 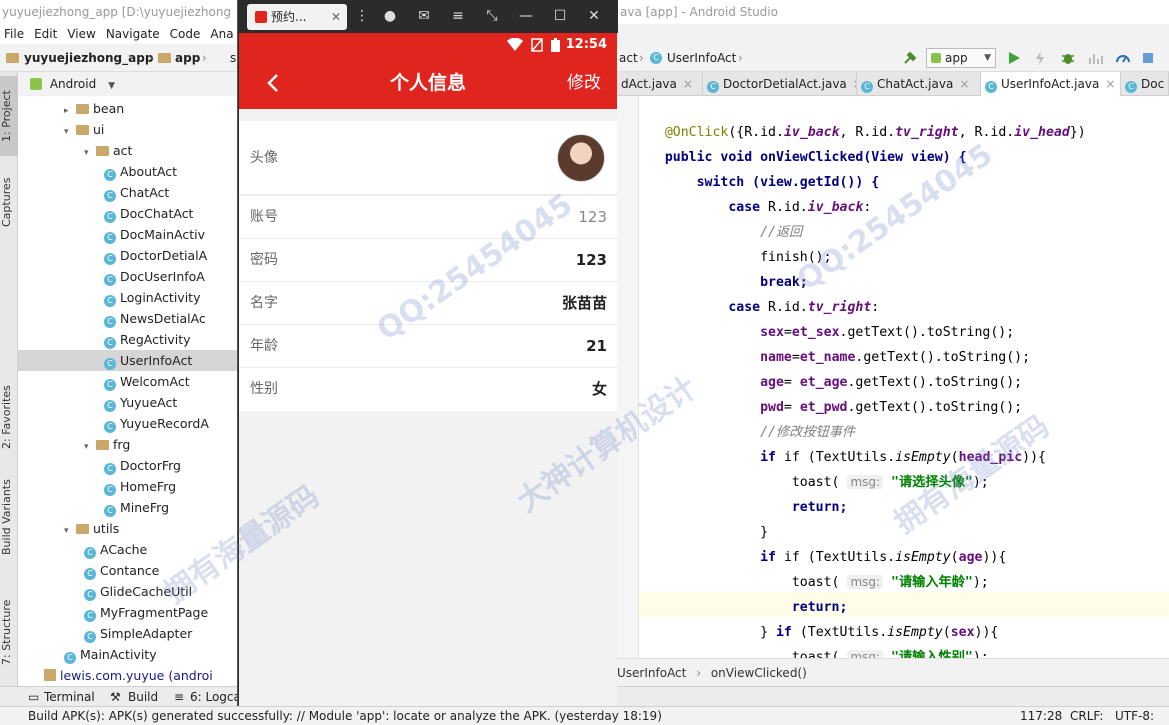 I want to click on tab-build: Build, so click(x=143, y=697).